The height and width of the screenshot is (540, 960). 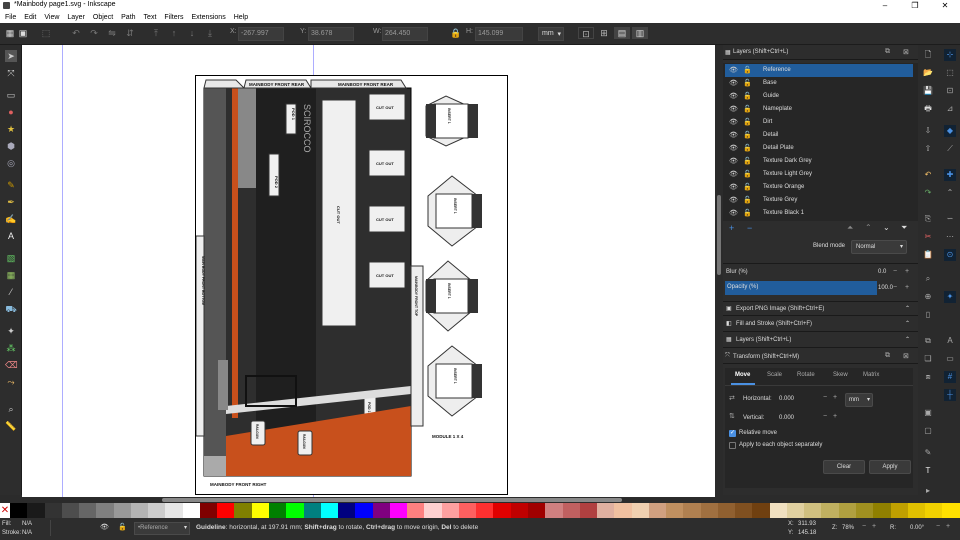 What do you see at coordinates (11, 129) in the screenshot?
I see `star-tool-icon: ★` at bounding box center [11, 129].